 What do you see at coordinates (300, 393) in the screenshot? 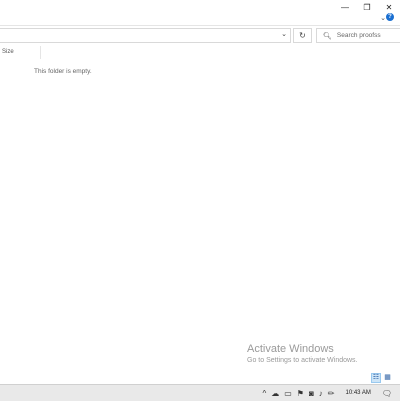
I see `flag-icon: ⚑` at bounding box center [300, 393].